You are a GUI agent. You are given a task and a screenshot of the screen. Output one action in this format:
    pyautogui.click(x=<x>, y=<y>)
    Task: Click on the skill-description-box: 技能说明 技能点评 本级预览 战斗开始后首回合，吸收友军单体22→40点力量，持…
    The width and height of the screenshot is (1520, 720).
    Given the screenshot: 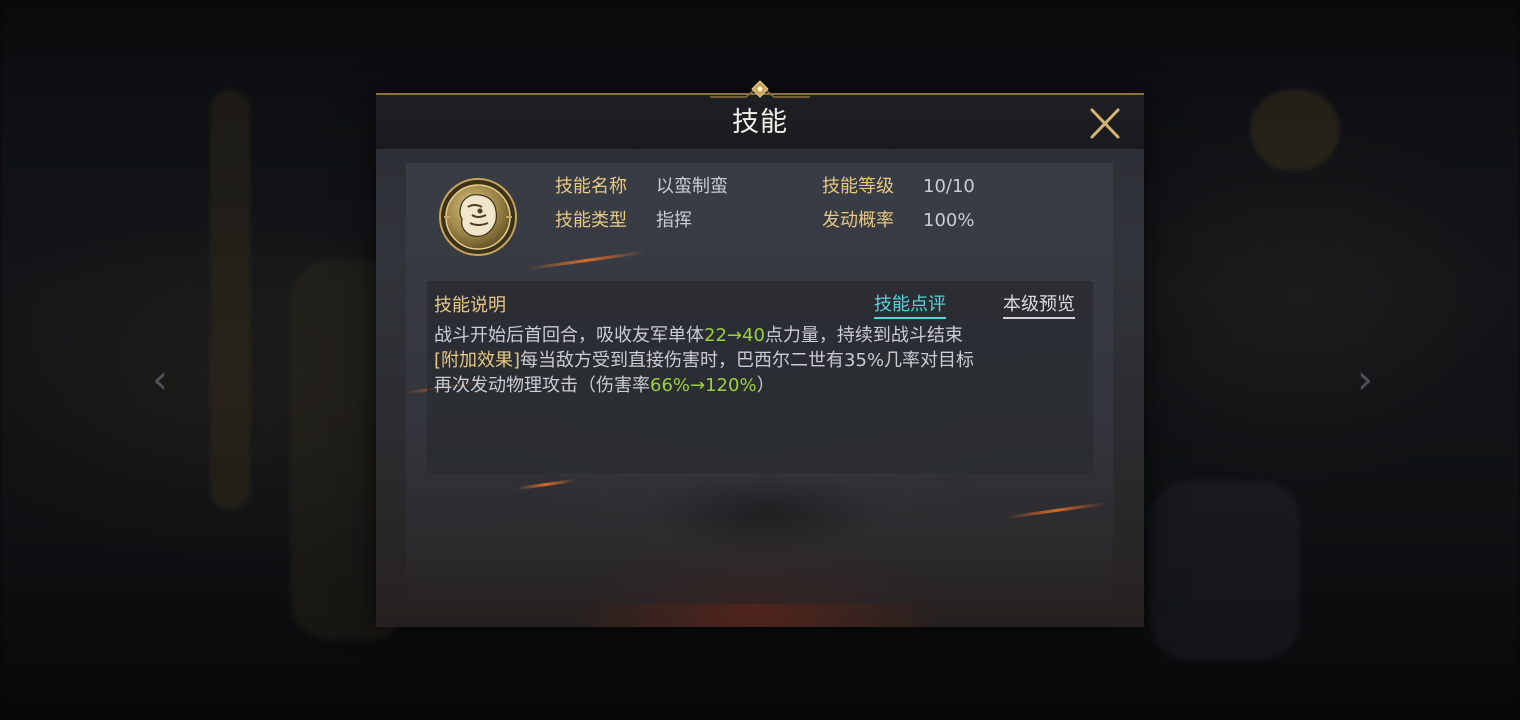 What is the action you would take?
    pyautogui.click(x=760, y=377)
    